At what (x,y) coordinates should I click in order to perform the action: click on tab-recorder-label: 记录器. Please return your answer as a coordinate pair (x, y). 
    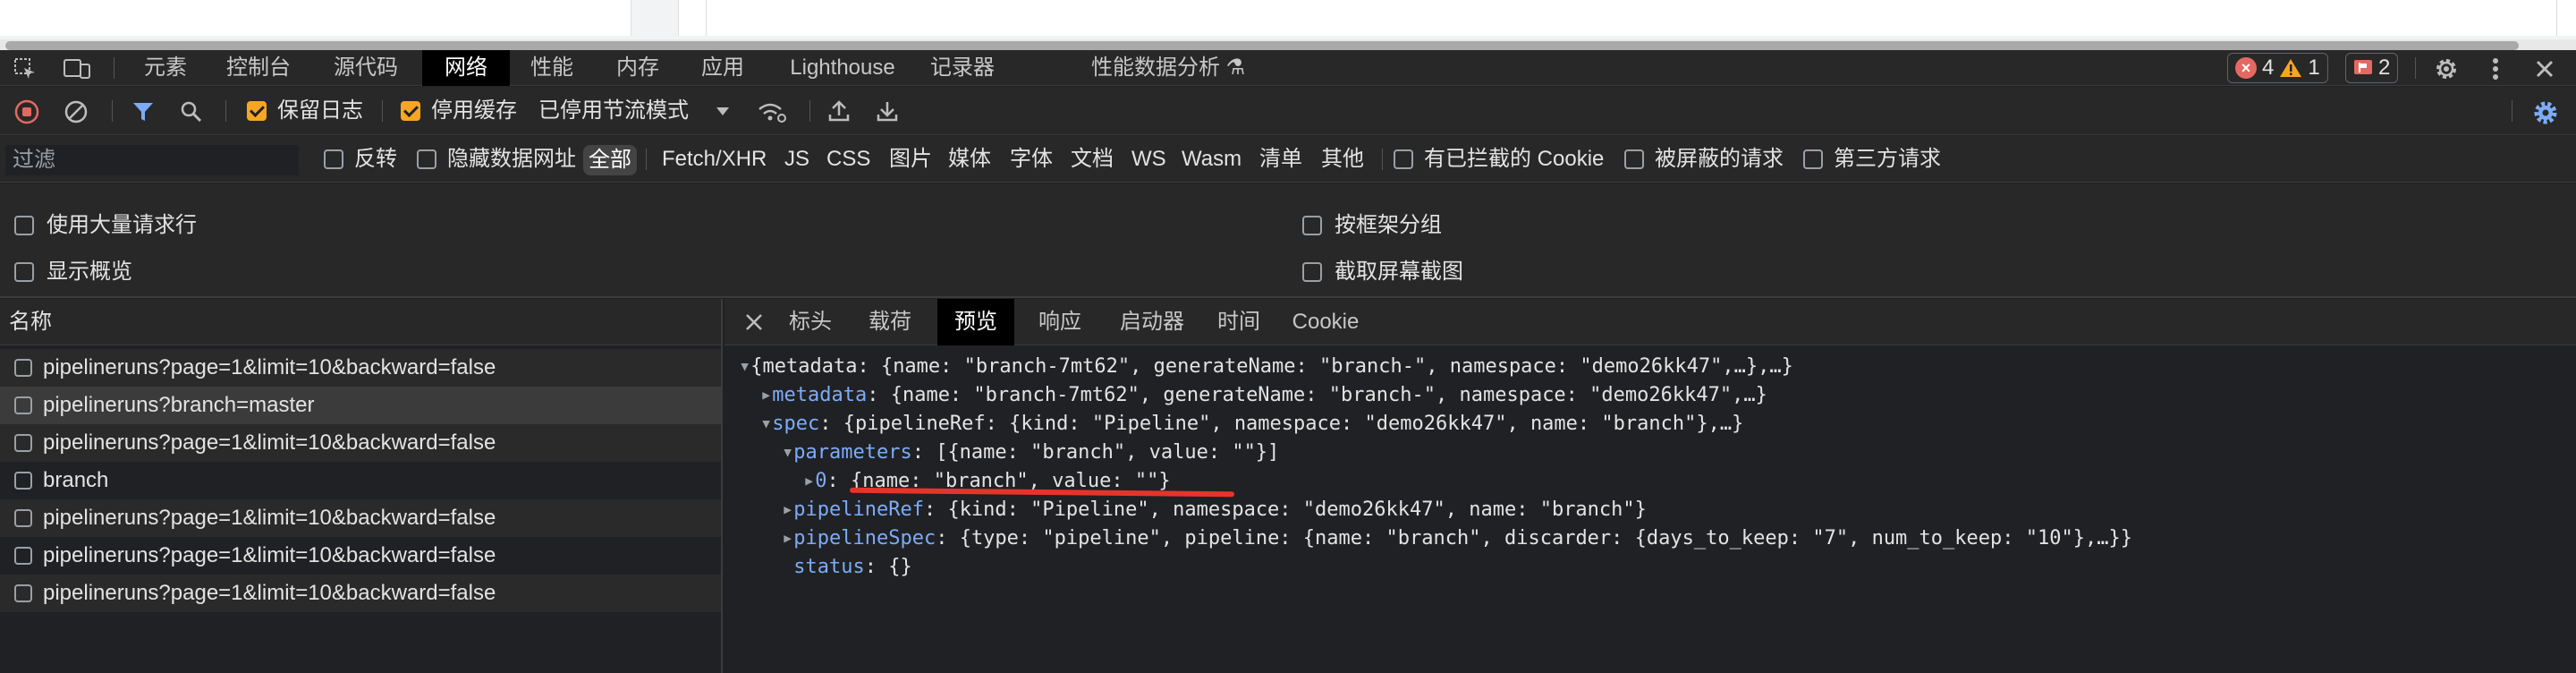
    Looking at the image, I should click on (962, 67).